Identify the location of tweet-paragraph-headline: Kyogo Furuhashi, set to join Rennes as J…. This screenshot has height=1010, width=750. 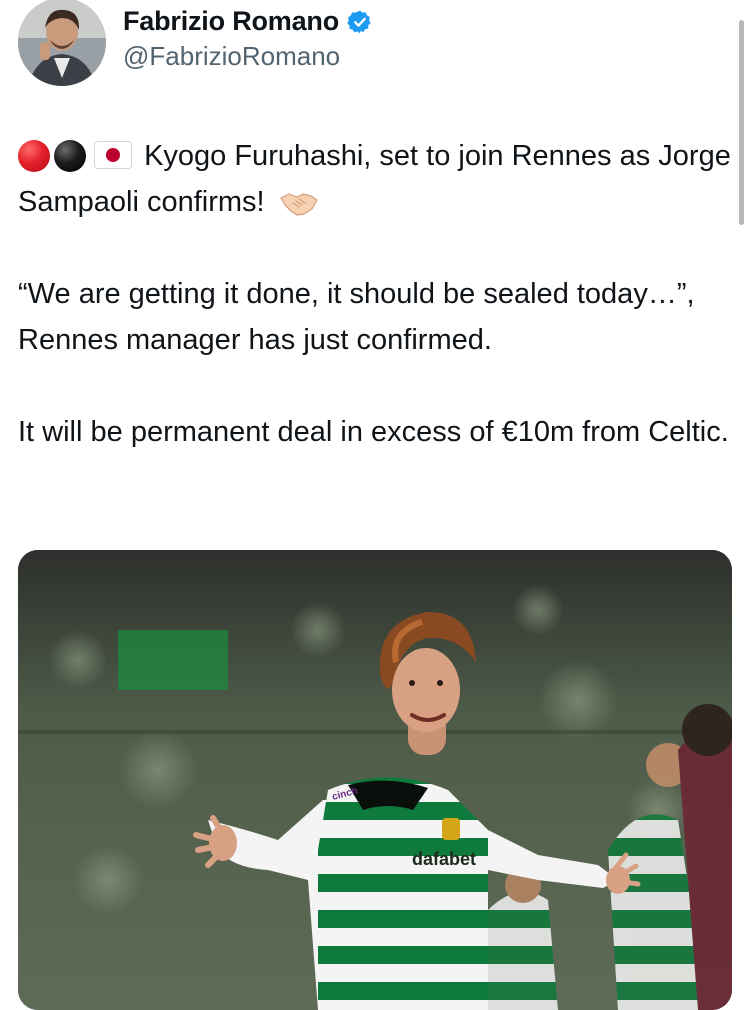
(375, 179).